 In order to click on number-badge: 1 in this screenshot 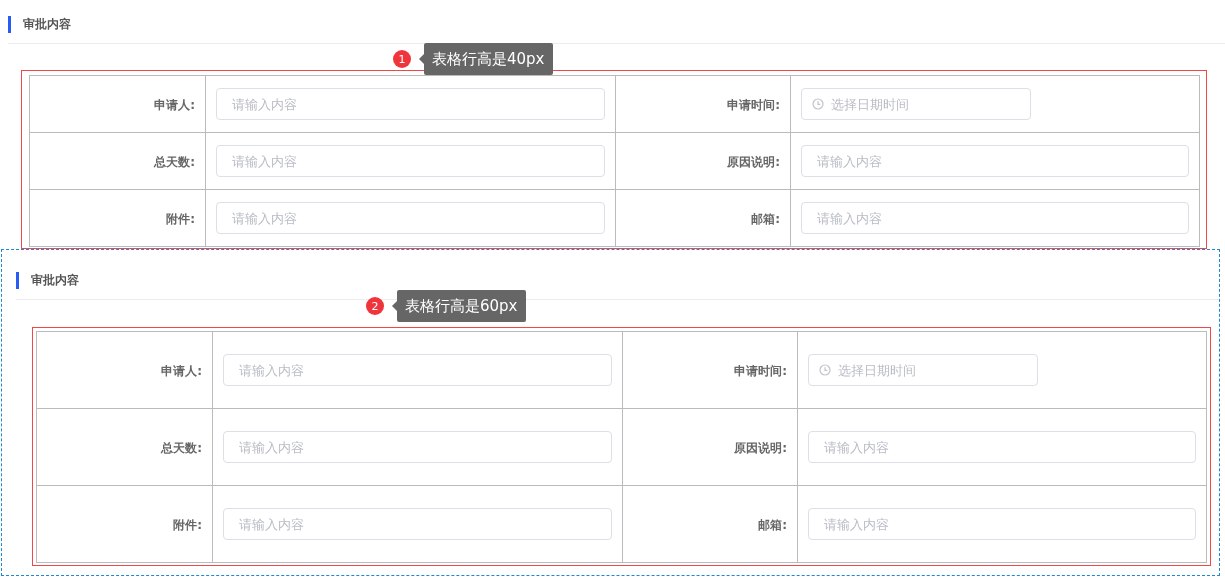, I will do `click(402, 59)`.